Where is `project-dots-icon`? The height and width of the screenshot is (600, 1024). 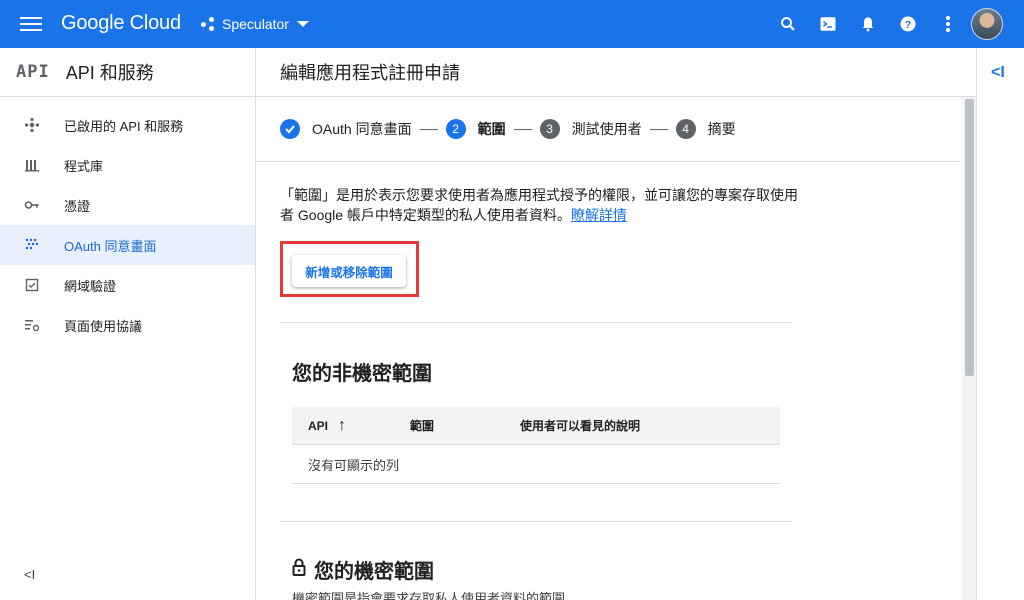 project-dots-icon is located at coordinates (208, 24).